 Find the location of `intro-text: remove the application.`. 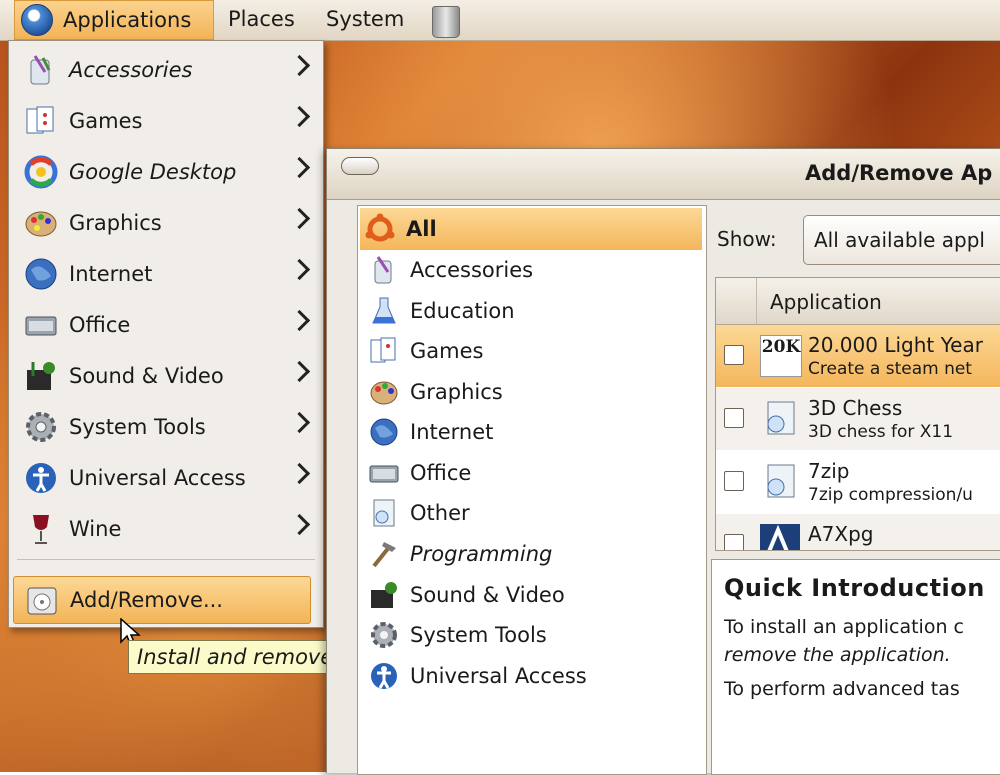

intro-text: remove the application. is located at coordinates (837, 655).